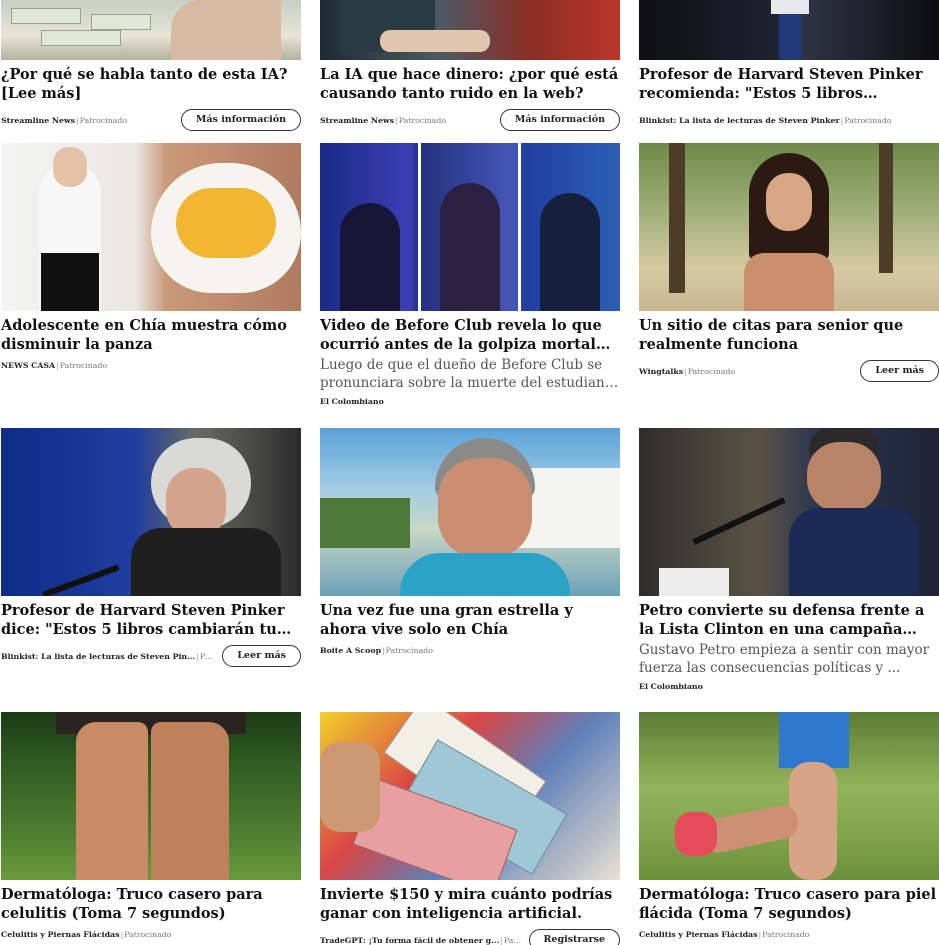 The height and width of the screenshot is (945, 939). What do you see at coordinates (470, 227) in the screenshot?
I see `club-video-image` at bounding box center [470, 227].